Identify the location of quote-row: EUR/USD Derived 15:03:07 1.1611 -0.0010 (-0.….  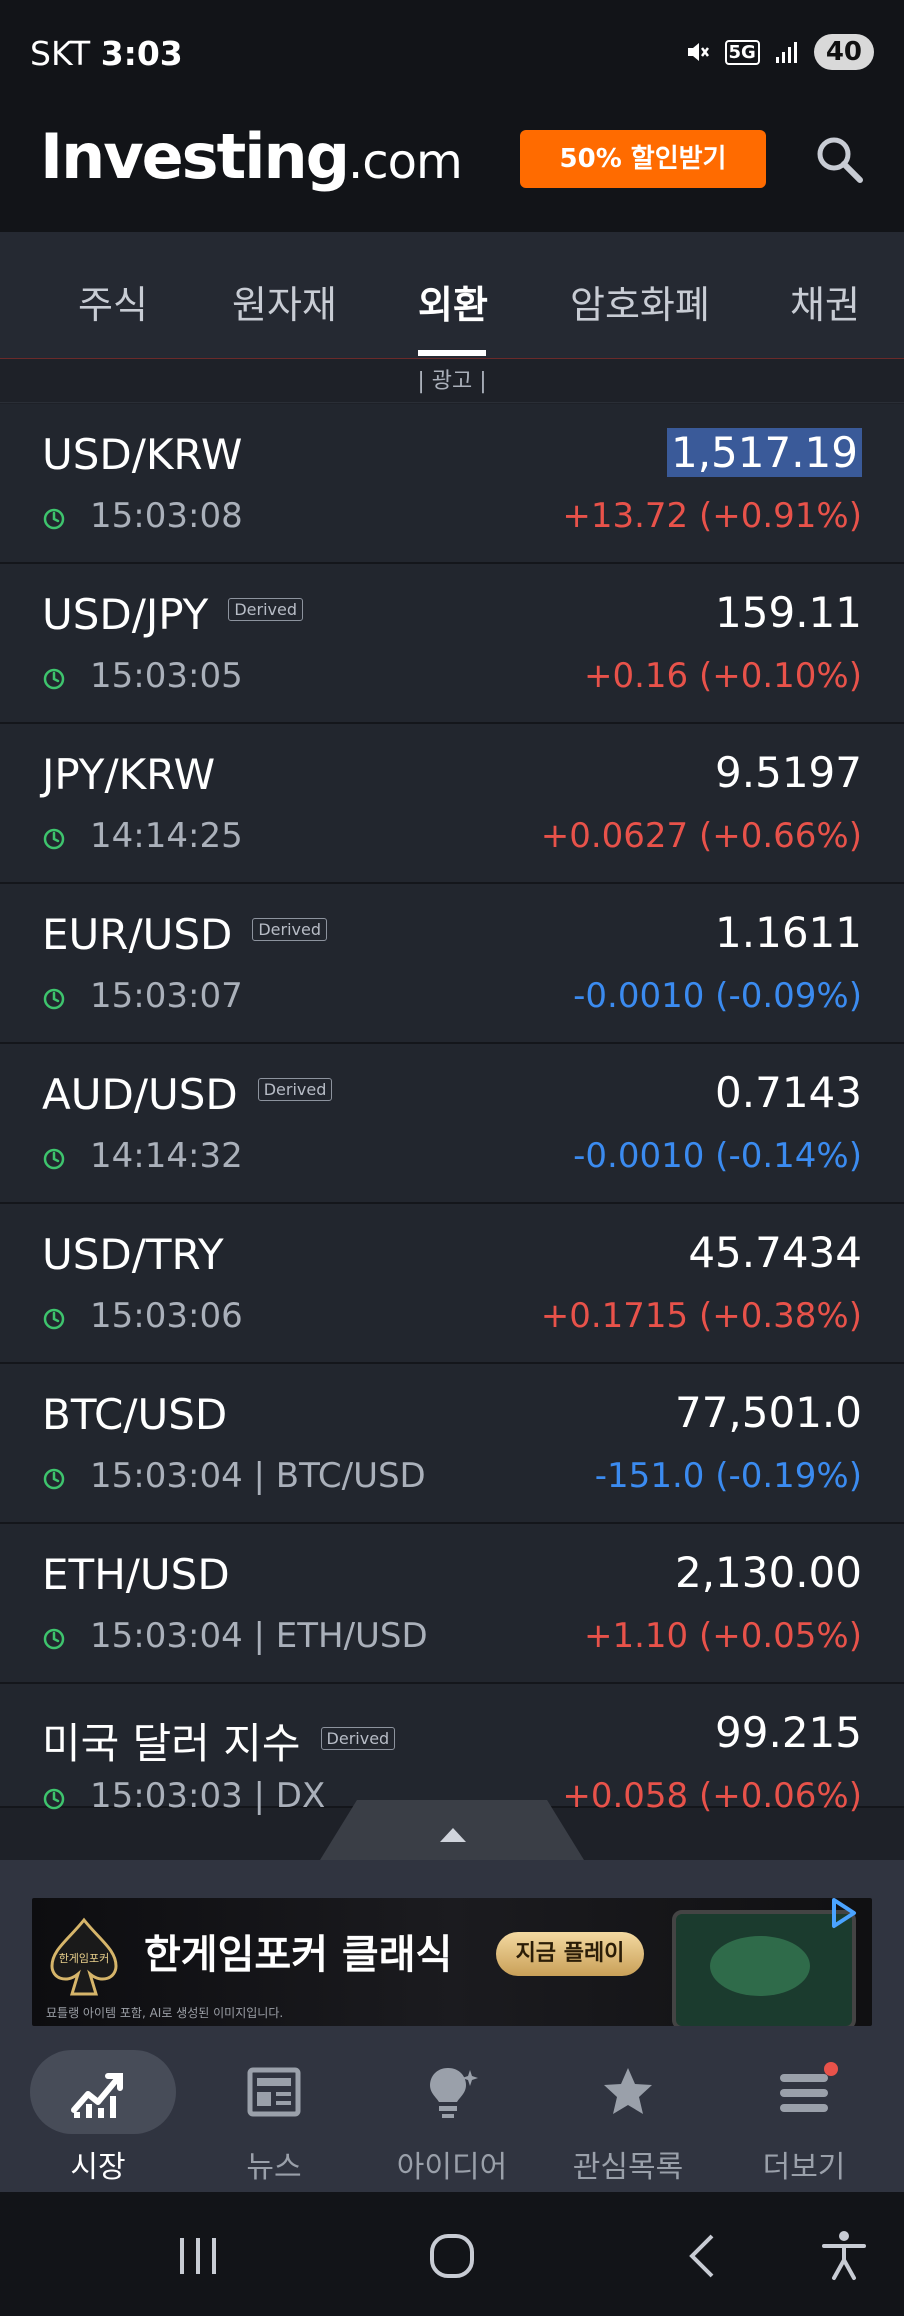
(452, 964).